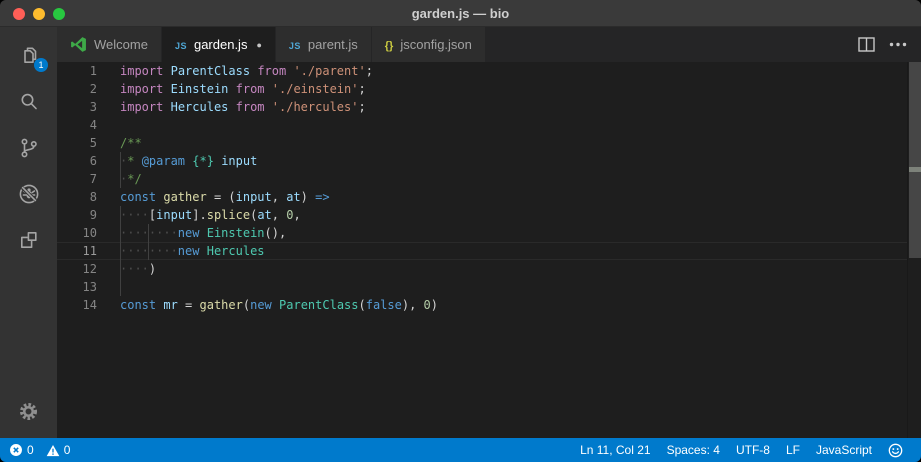  Describe the element at coordinates (844, 450) in the screenshot. I see `status-language-mode: JavaScript` at that location.